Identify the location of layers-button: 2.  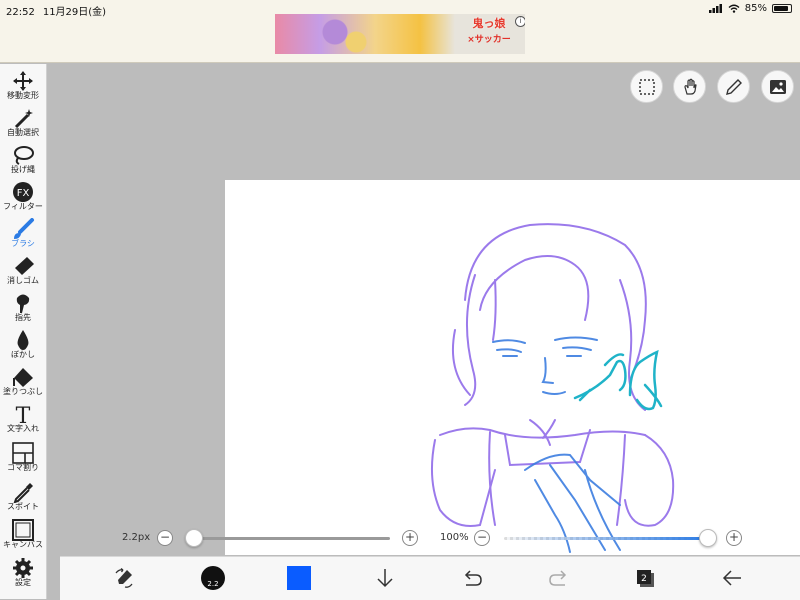
(645, 578).